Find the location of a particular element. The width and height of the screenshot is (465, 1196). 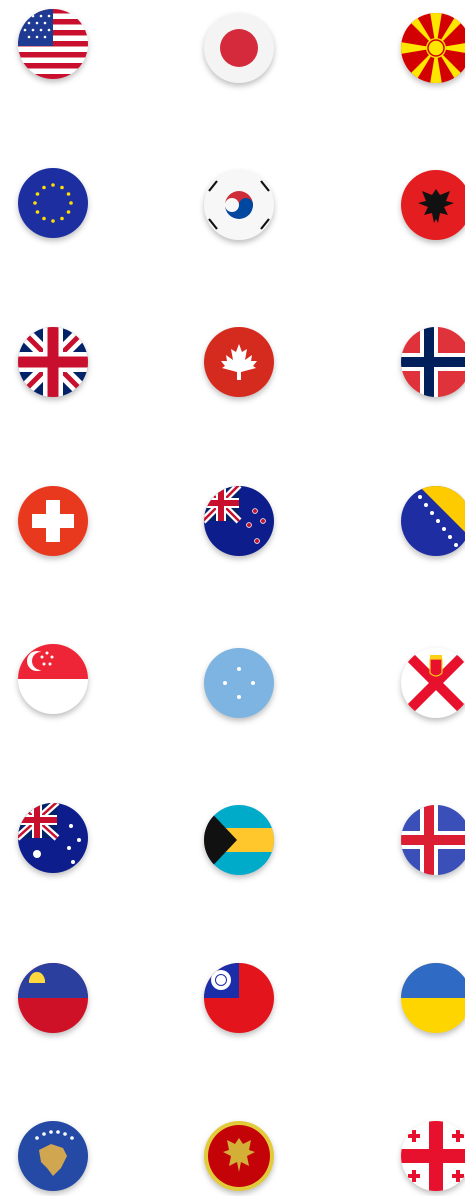

north-macedonia-flag-icon is located at coordinates (432, 48).